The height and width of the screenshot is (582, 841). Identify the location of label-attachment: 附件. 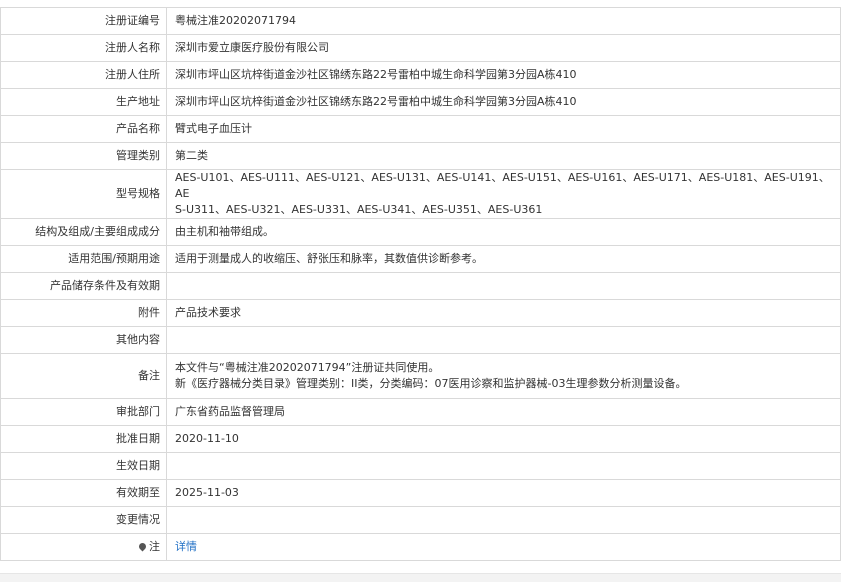
(83, 313).